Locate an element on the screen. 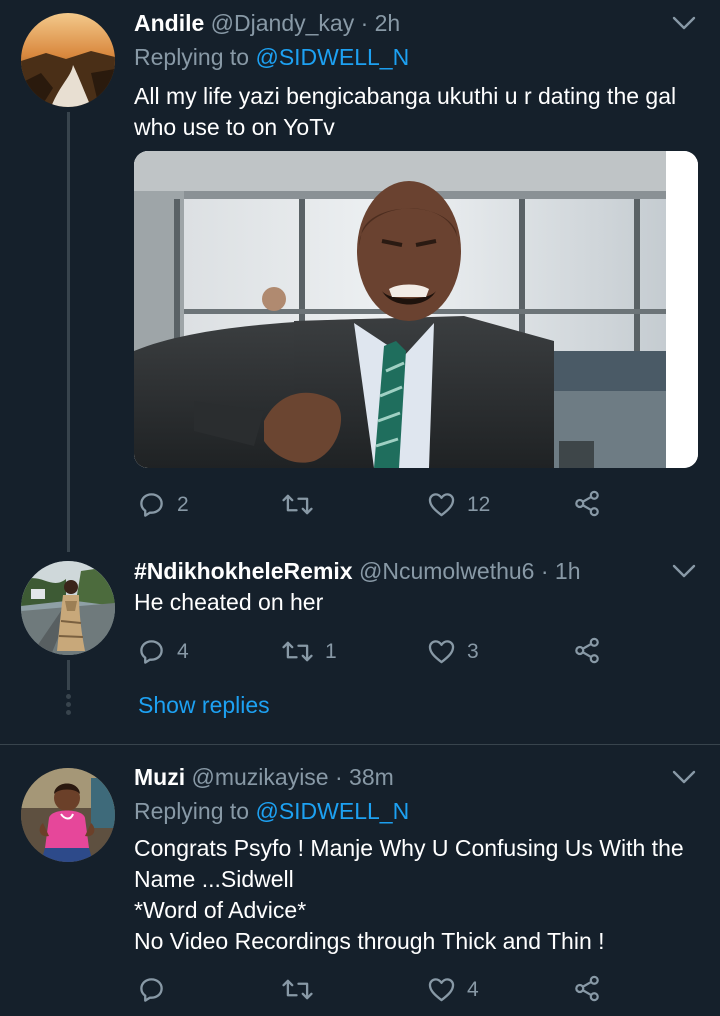  show-replies-link: Show replies is located at coordinates (204, 705).